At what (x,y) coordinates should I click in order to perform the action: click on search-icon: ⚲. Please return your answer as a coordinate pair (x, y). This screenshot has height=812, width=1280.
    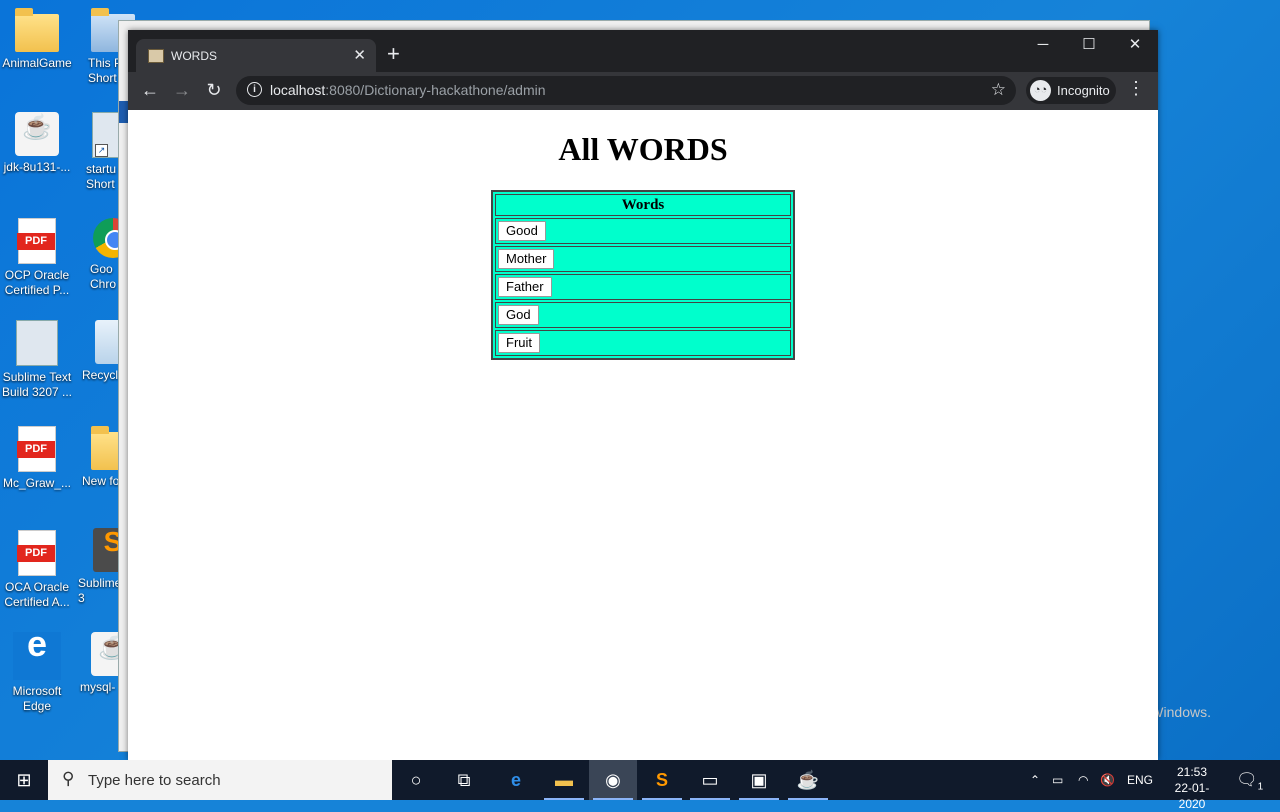
    Looking at the image, I should click on (68, 778).